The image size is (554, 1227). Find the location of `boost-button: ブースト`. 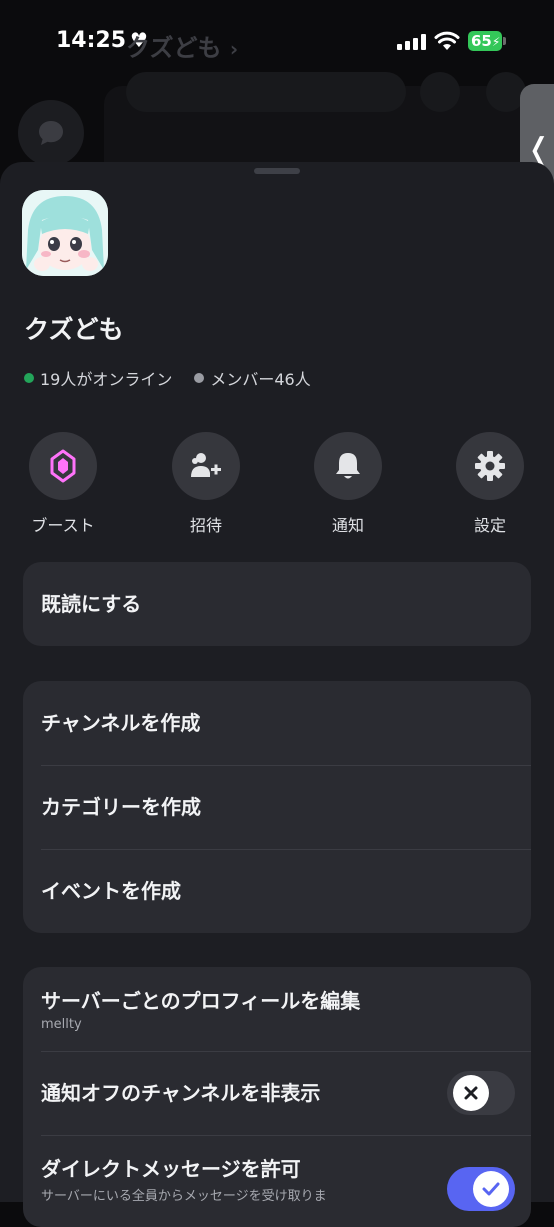

boost-button: ブースト is located at coordinates (63, 484).